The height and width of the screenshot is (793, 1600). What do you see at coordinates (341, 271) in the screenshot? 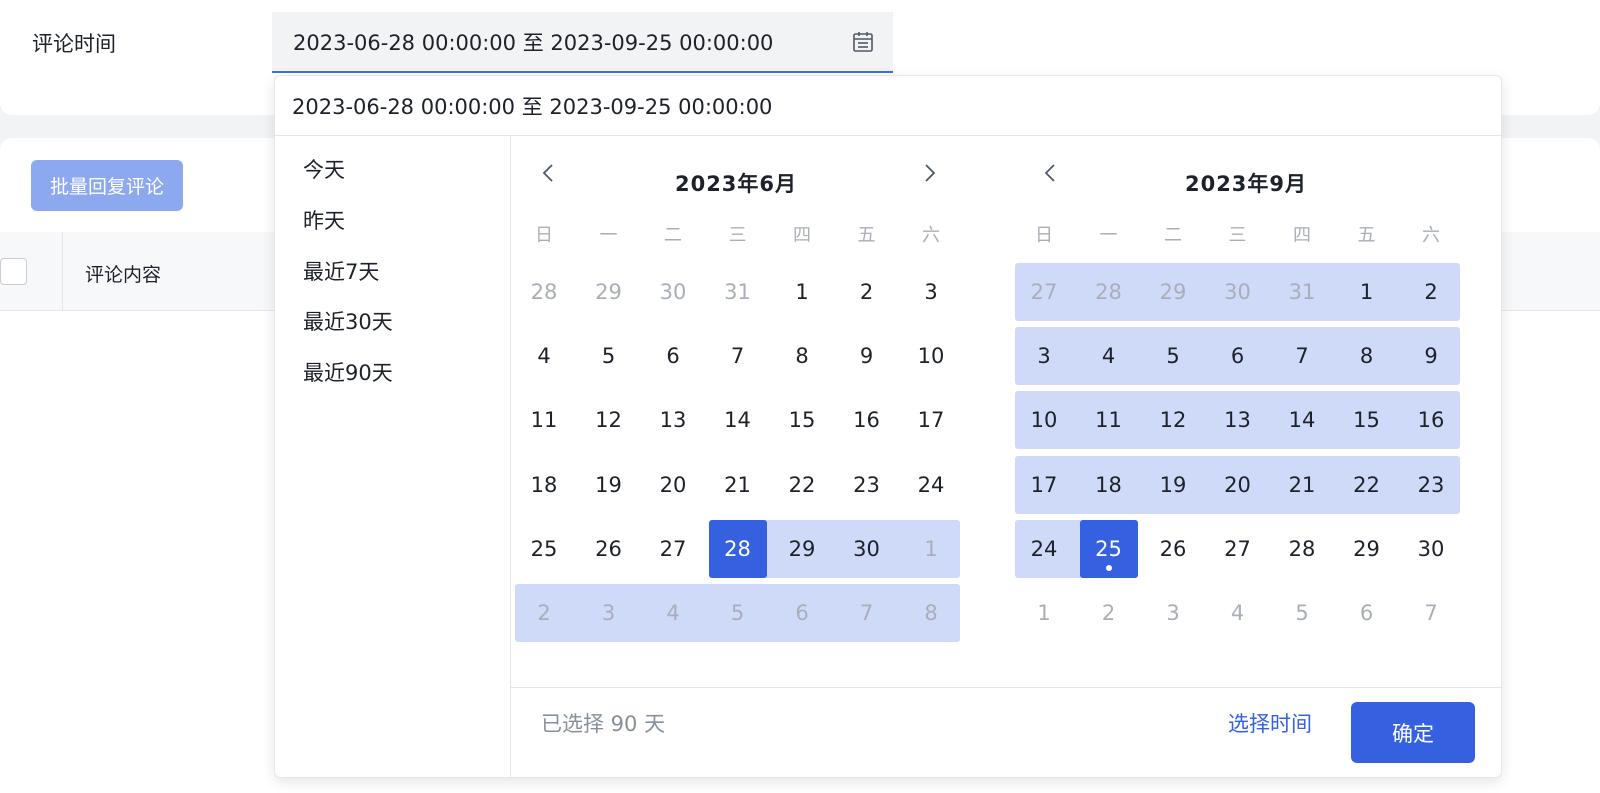
I see `shortcut-last-7-days: 最近7天` at bounding box center [341, 271].